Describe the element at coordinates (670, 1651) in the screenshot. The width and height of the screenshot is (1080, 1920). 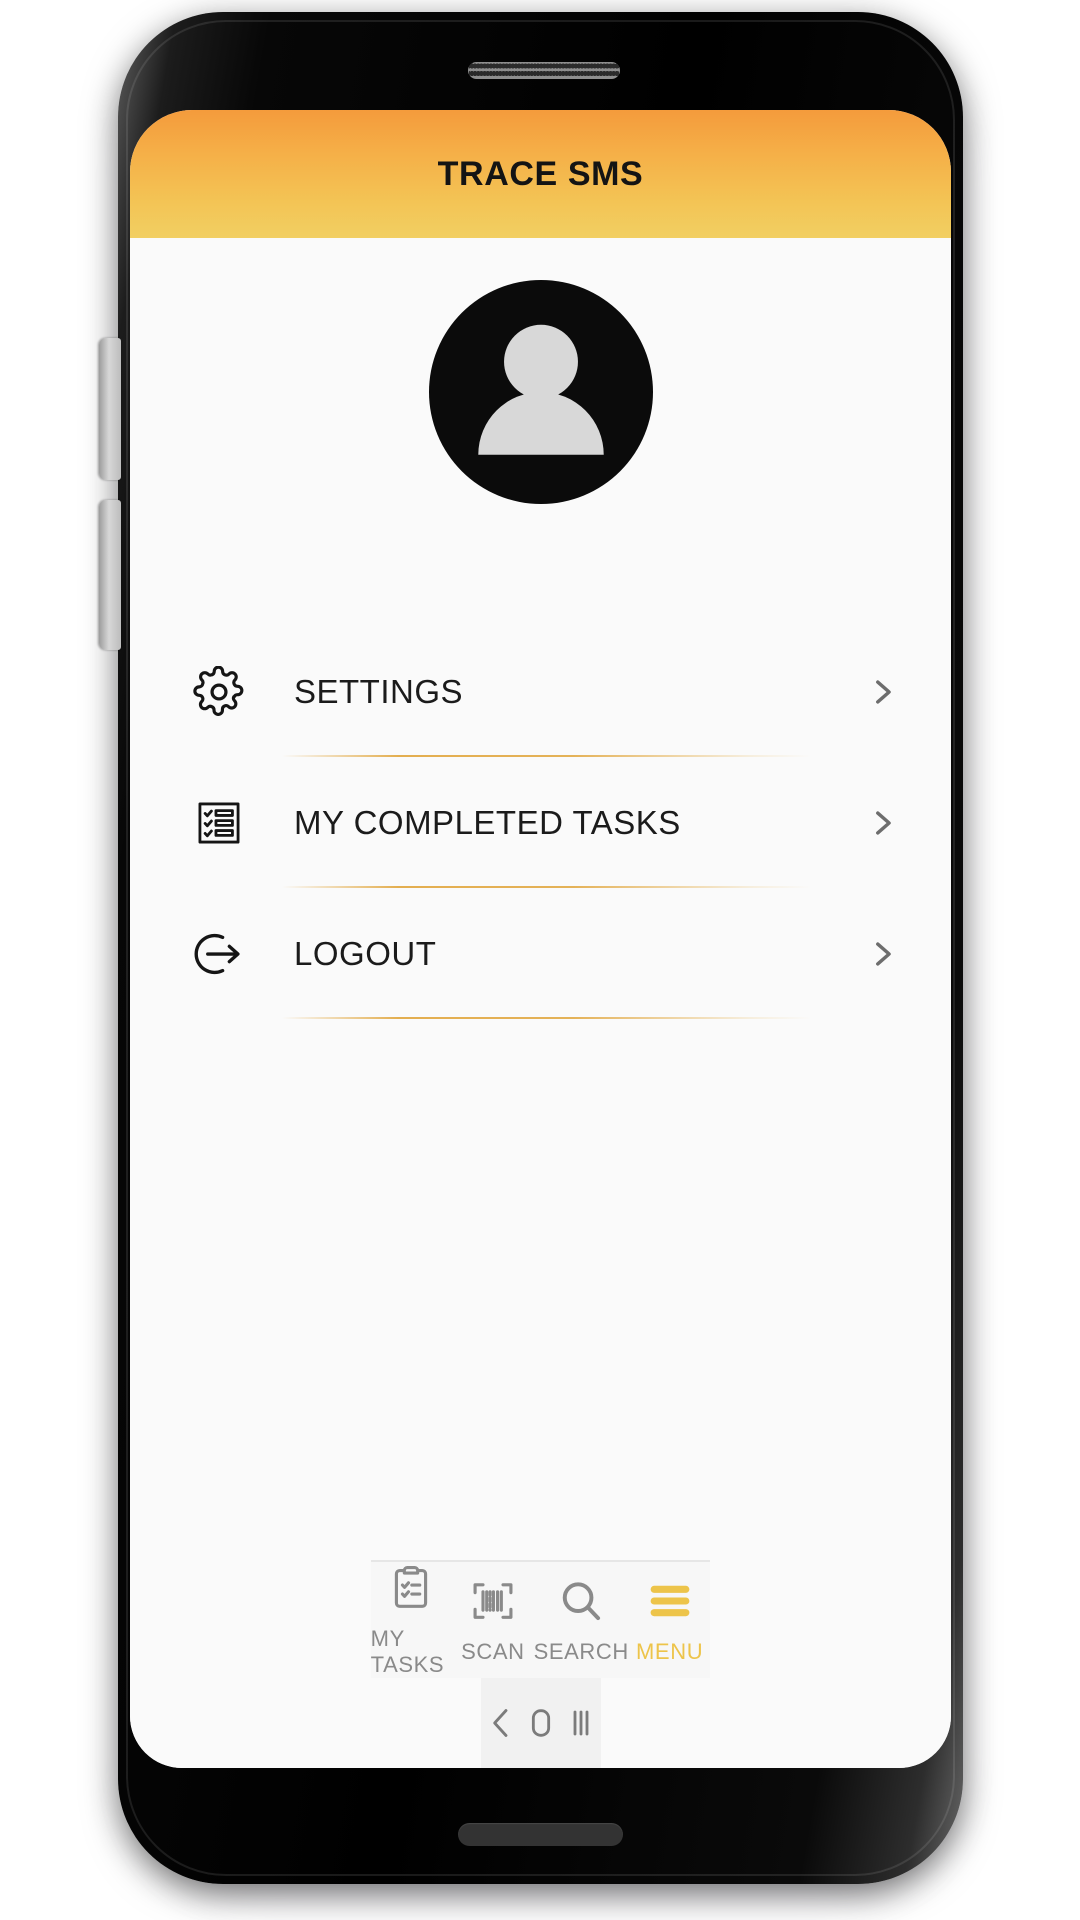
I see `tab-label: MENU` at that location.